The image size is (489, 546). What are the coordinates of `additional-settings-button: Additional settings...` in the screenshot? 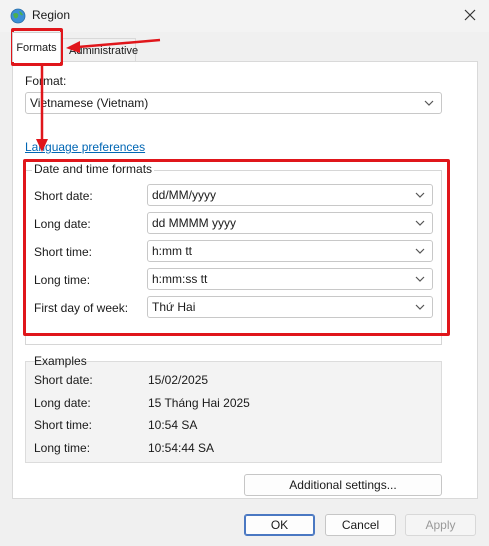 It's located at (343, 485).